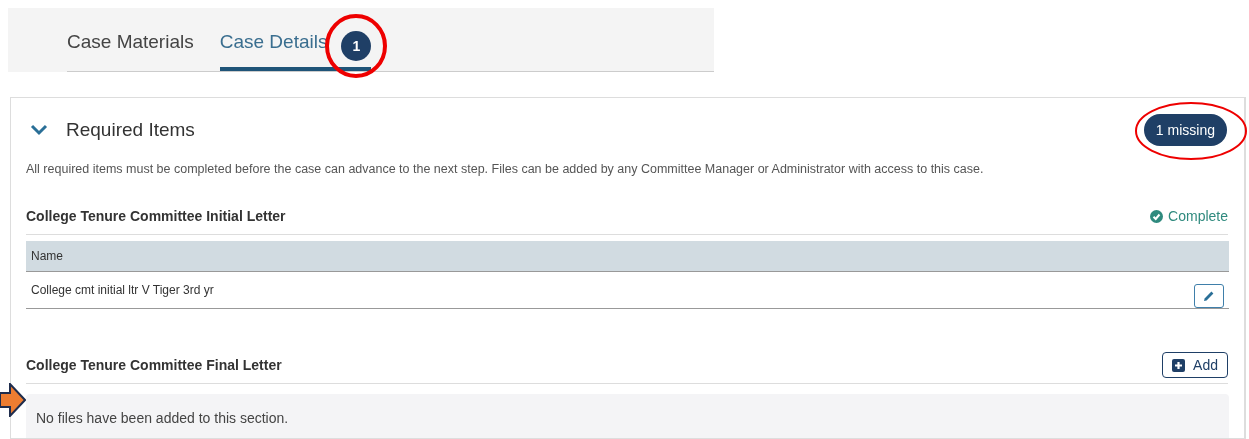  Describe the element at coordinates (295, 50) in the screenshot. I see `tab: Case Details 1` at that location.